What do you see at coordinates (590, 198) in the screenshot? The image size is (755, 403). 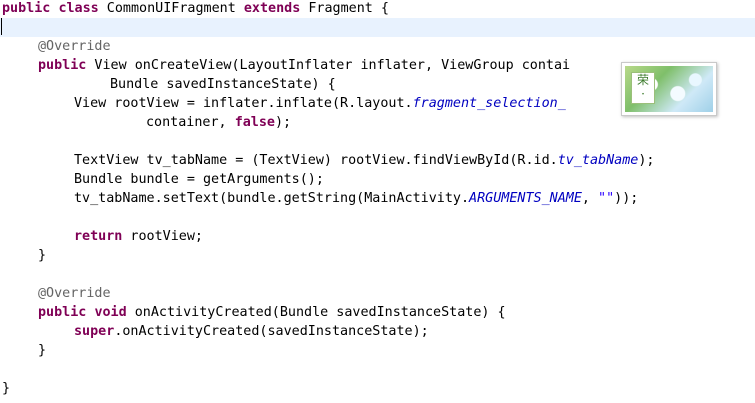 I see `code-token: ,` at bounding box center [590, 198].